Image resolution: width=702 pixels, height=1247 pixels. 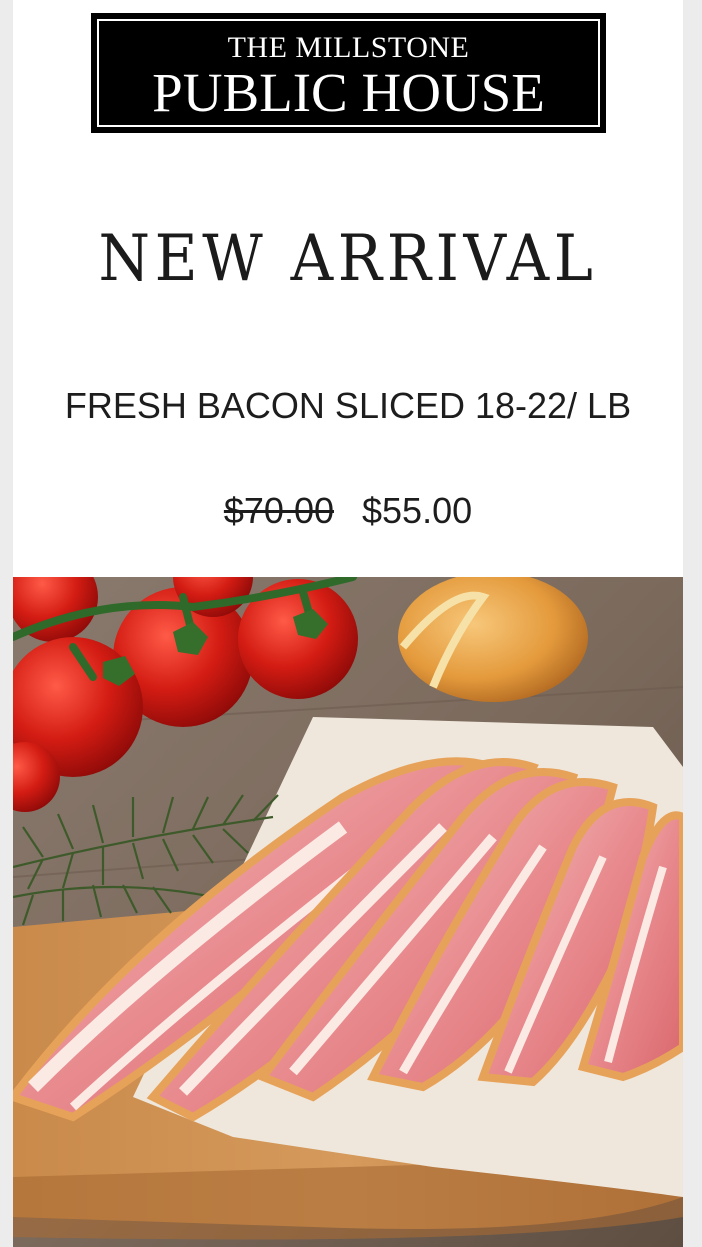 What do you see at coordinates (348, 47) in the screenshot?
I see `logo-line-top: THE MILLSTONE` at bounding box center [348, 47].